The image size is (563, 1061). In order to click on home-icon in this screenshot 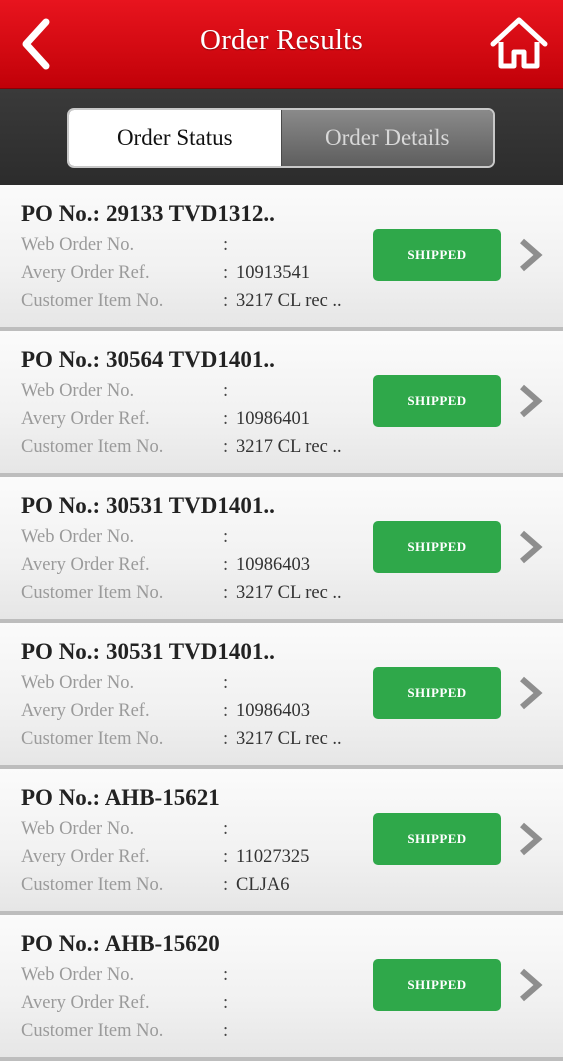, I will do `click(519, 43)`.